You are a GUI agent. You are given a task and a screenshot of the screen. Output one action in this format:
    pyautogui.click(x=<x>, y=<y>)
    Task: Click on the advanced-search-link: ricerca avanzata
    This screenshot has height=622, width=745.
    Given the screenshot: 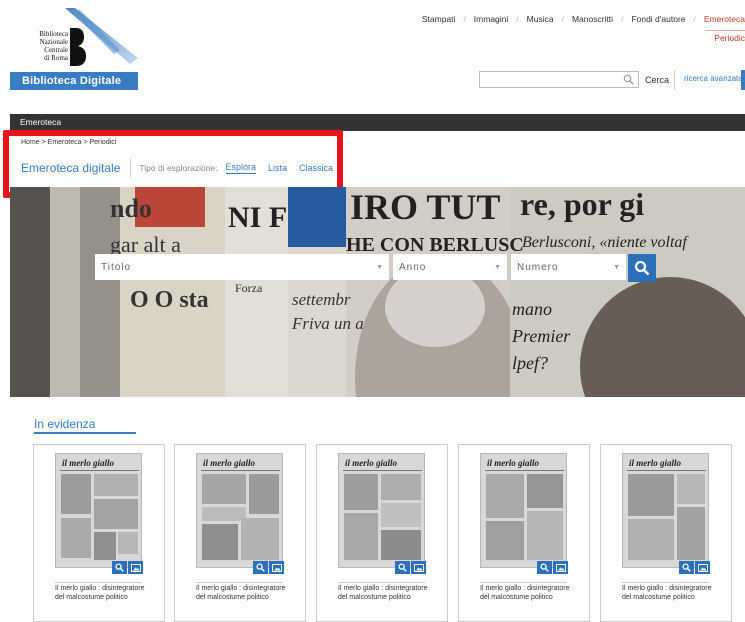 What is the action you would take?
    pyautogui.click(x=713, y=78)
    